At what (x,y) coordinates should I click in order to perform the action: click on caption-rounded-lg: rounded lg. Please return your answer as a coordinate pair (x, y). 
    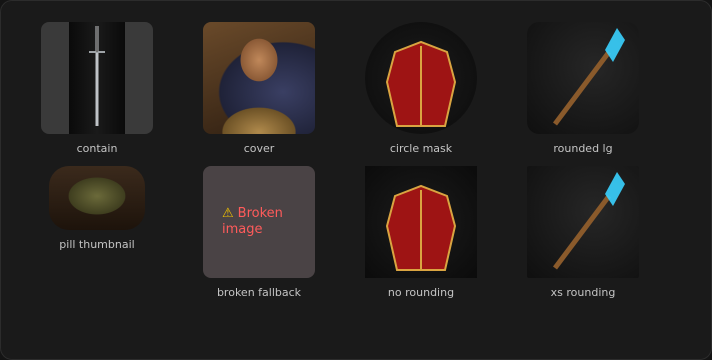
    Looking at the image, I should click on (583, 148).